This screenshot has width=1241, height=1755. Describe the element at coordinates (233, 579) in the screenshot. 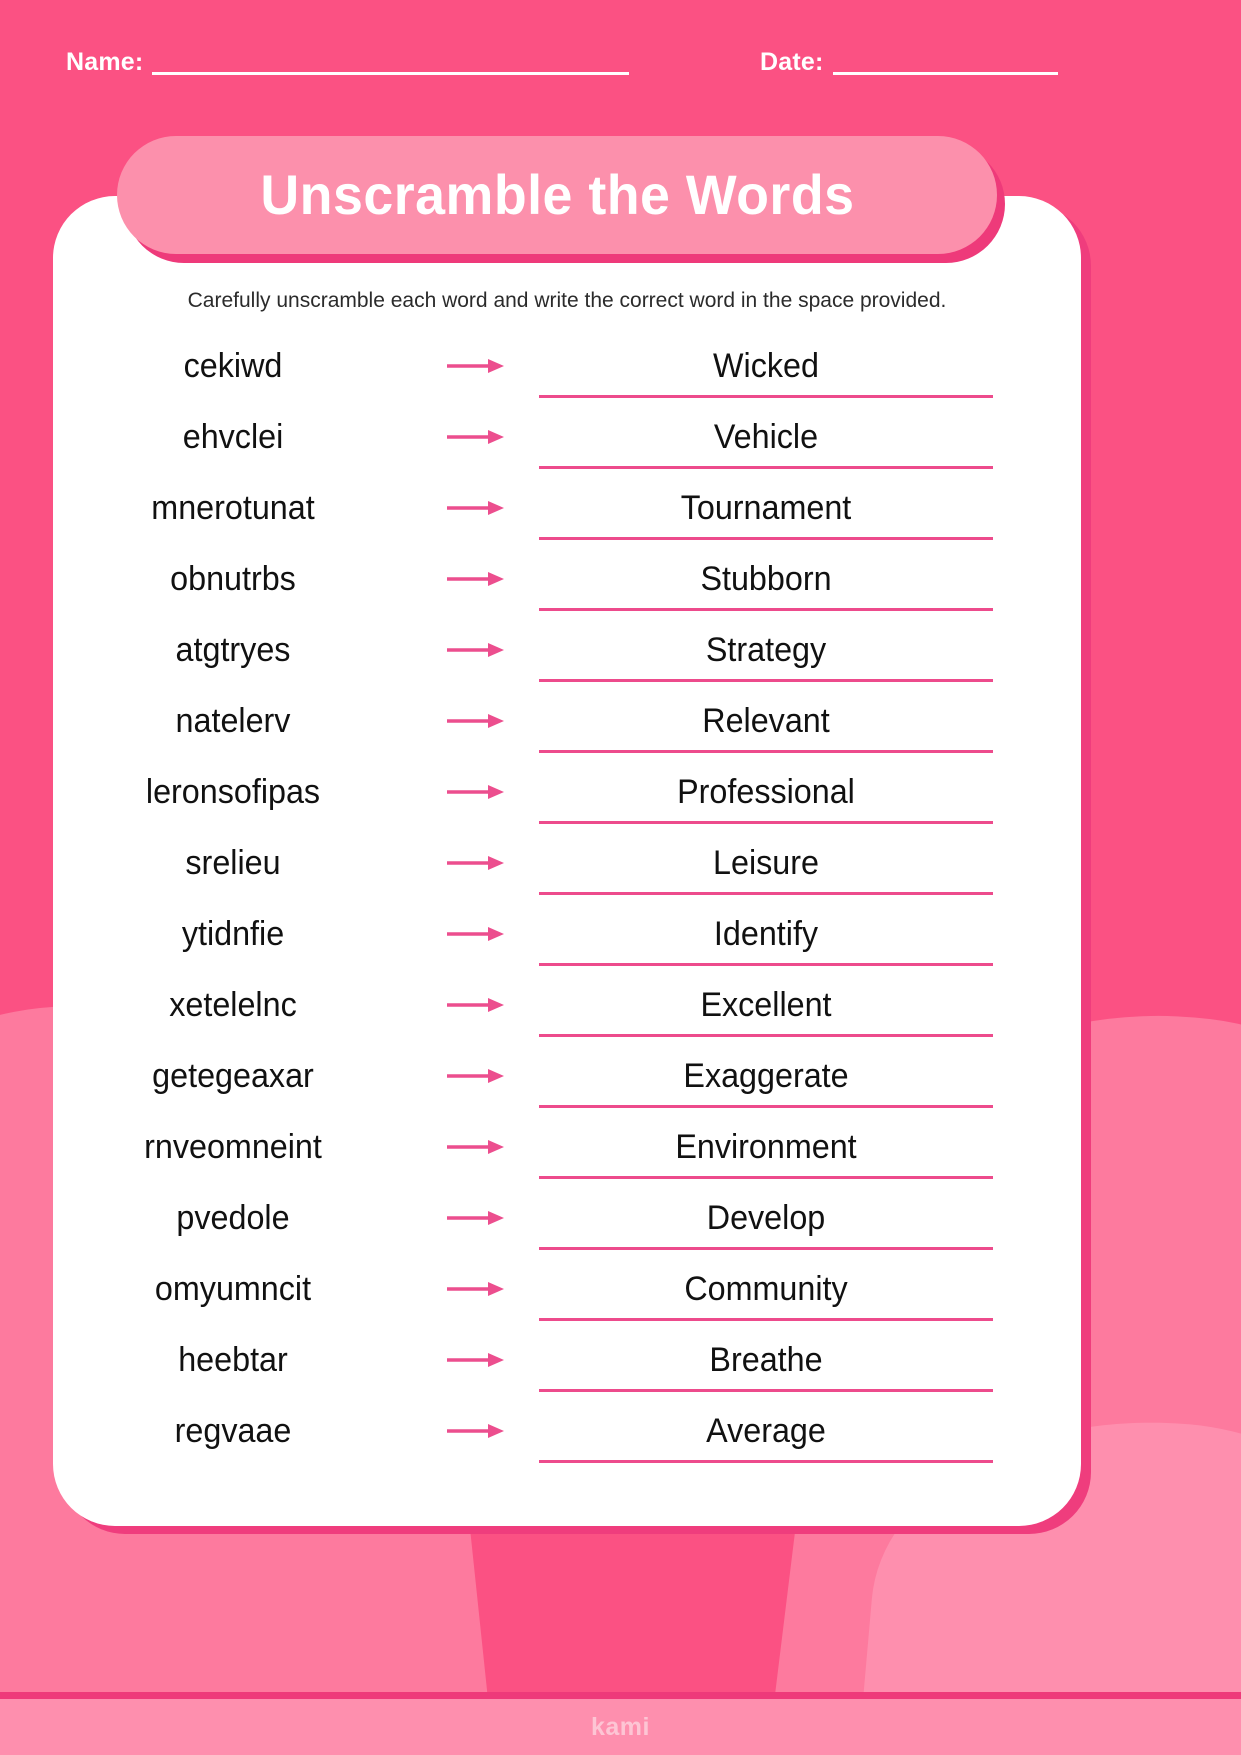

I see `scrambled-word: obnutrbs` at that location.